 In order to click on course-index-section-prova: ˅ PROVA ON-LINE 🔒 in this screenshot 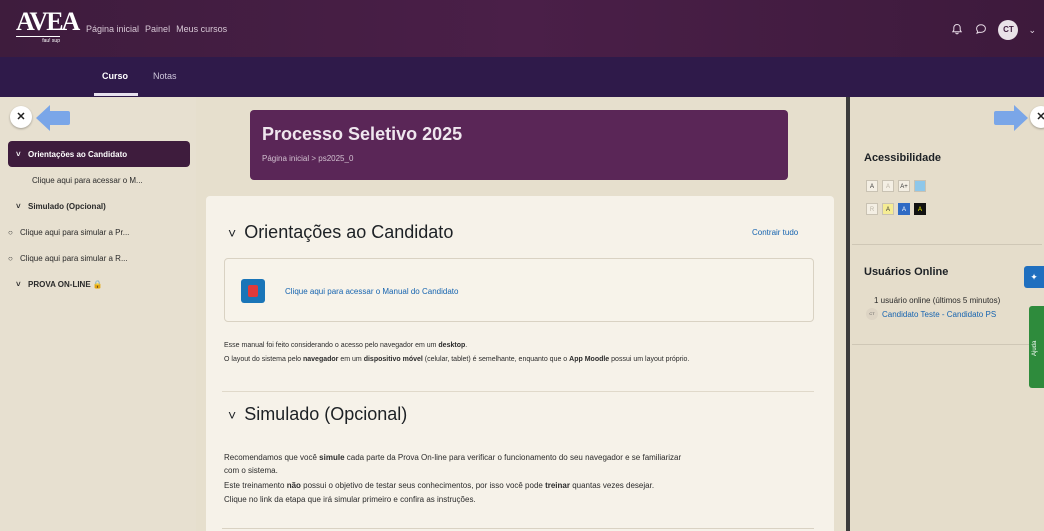, I will do `click(99, 284)`.